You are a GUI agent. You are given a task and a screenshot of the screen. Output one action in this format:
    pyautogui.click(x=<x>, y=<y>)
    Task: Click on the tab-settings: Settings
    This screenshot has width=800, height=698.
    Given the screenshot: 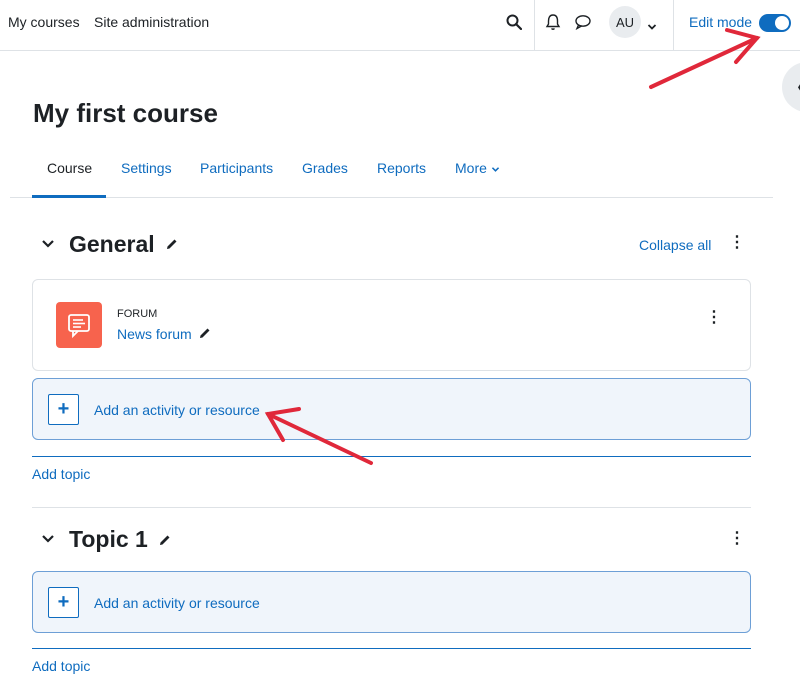 What is the action you would take?
    pyautogui.click(x=146, y=168)
    